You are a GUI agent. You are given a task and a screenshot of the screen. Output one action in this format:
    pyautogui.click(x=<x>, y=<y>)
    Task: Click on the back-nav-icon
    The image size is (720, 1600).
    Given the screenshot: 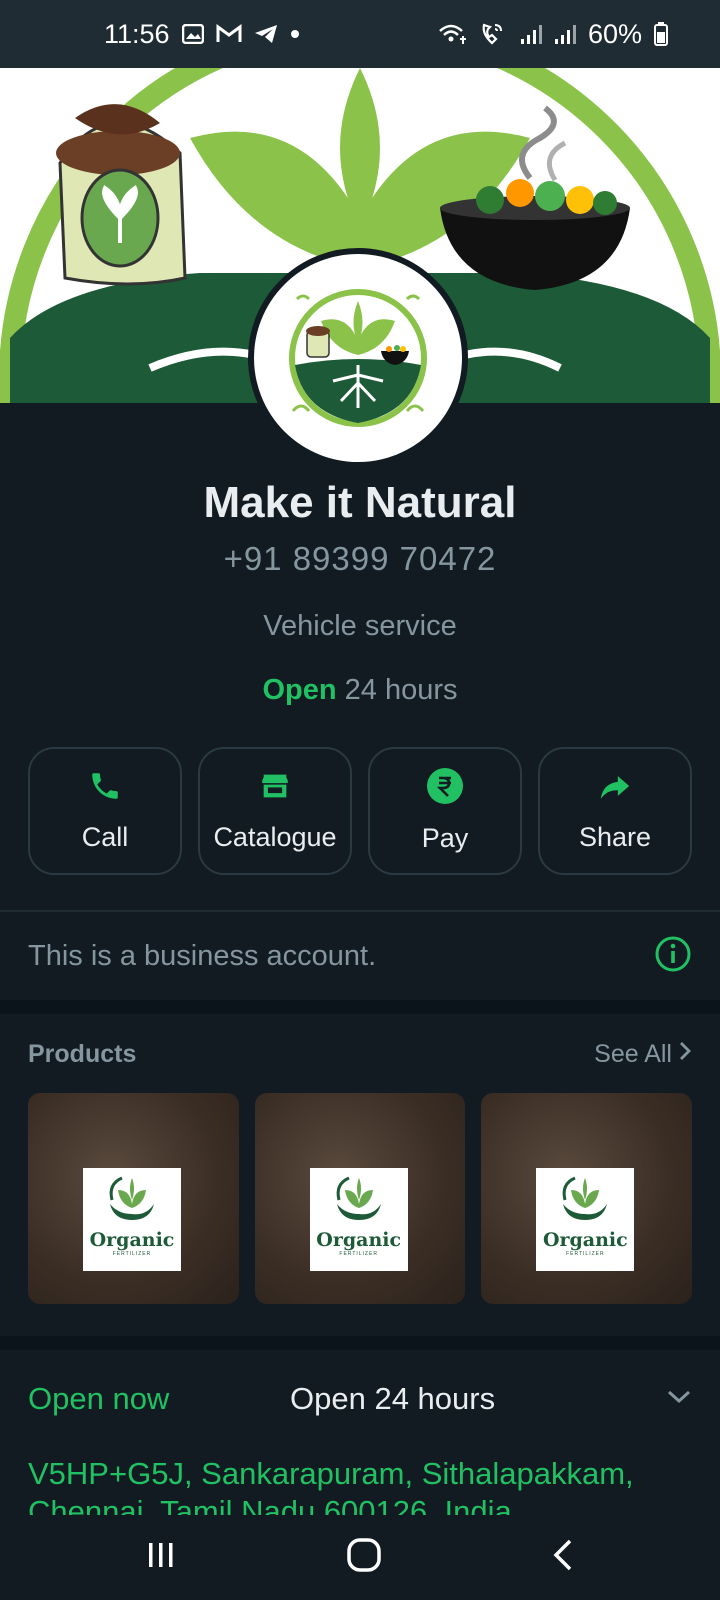 What is the action you would take?
    pyautogui.click(x=563, y=1557)
    